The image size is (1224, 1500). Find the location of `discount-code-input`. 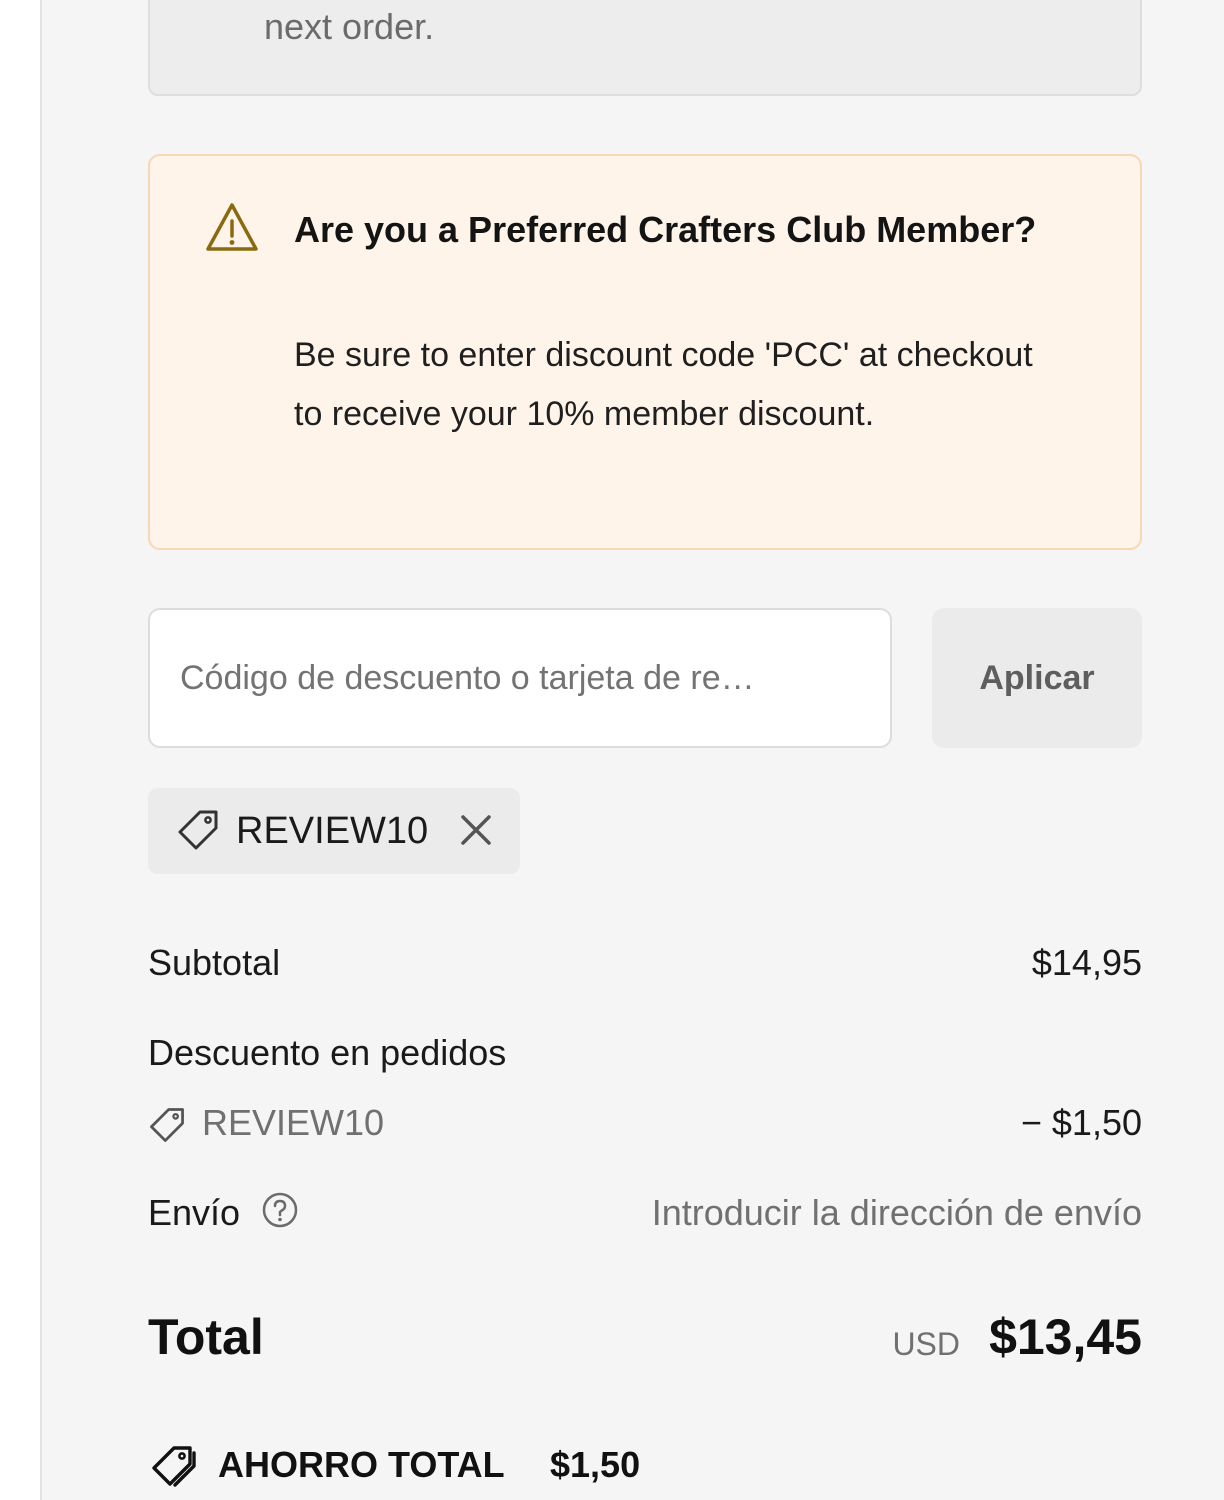

discount-code-input is located at coordinates (520, 678).